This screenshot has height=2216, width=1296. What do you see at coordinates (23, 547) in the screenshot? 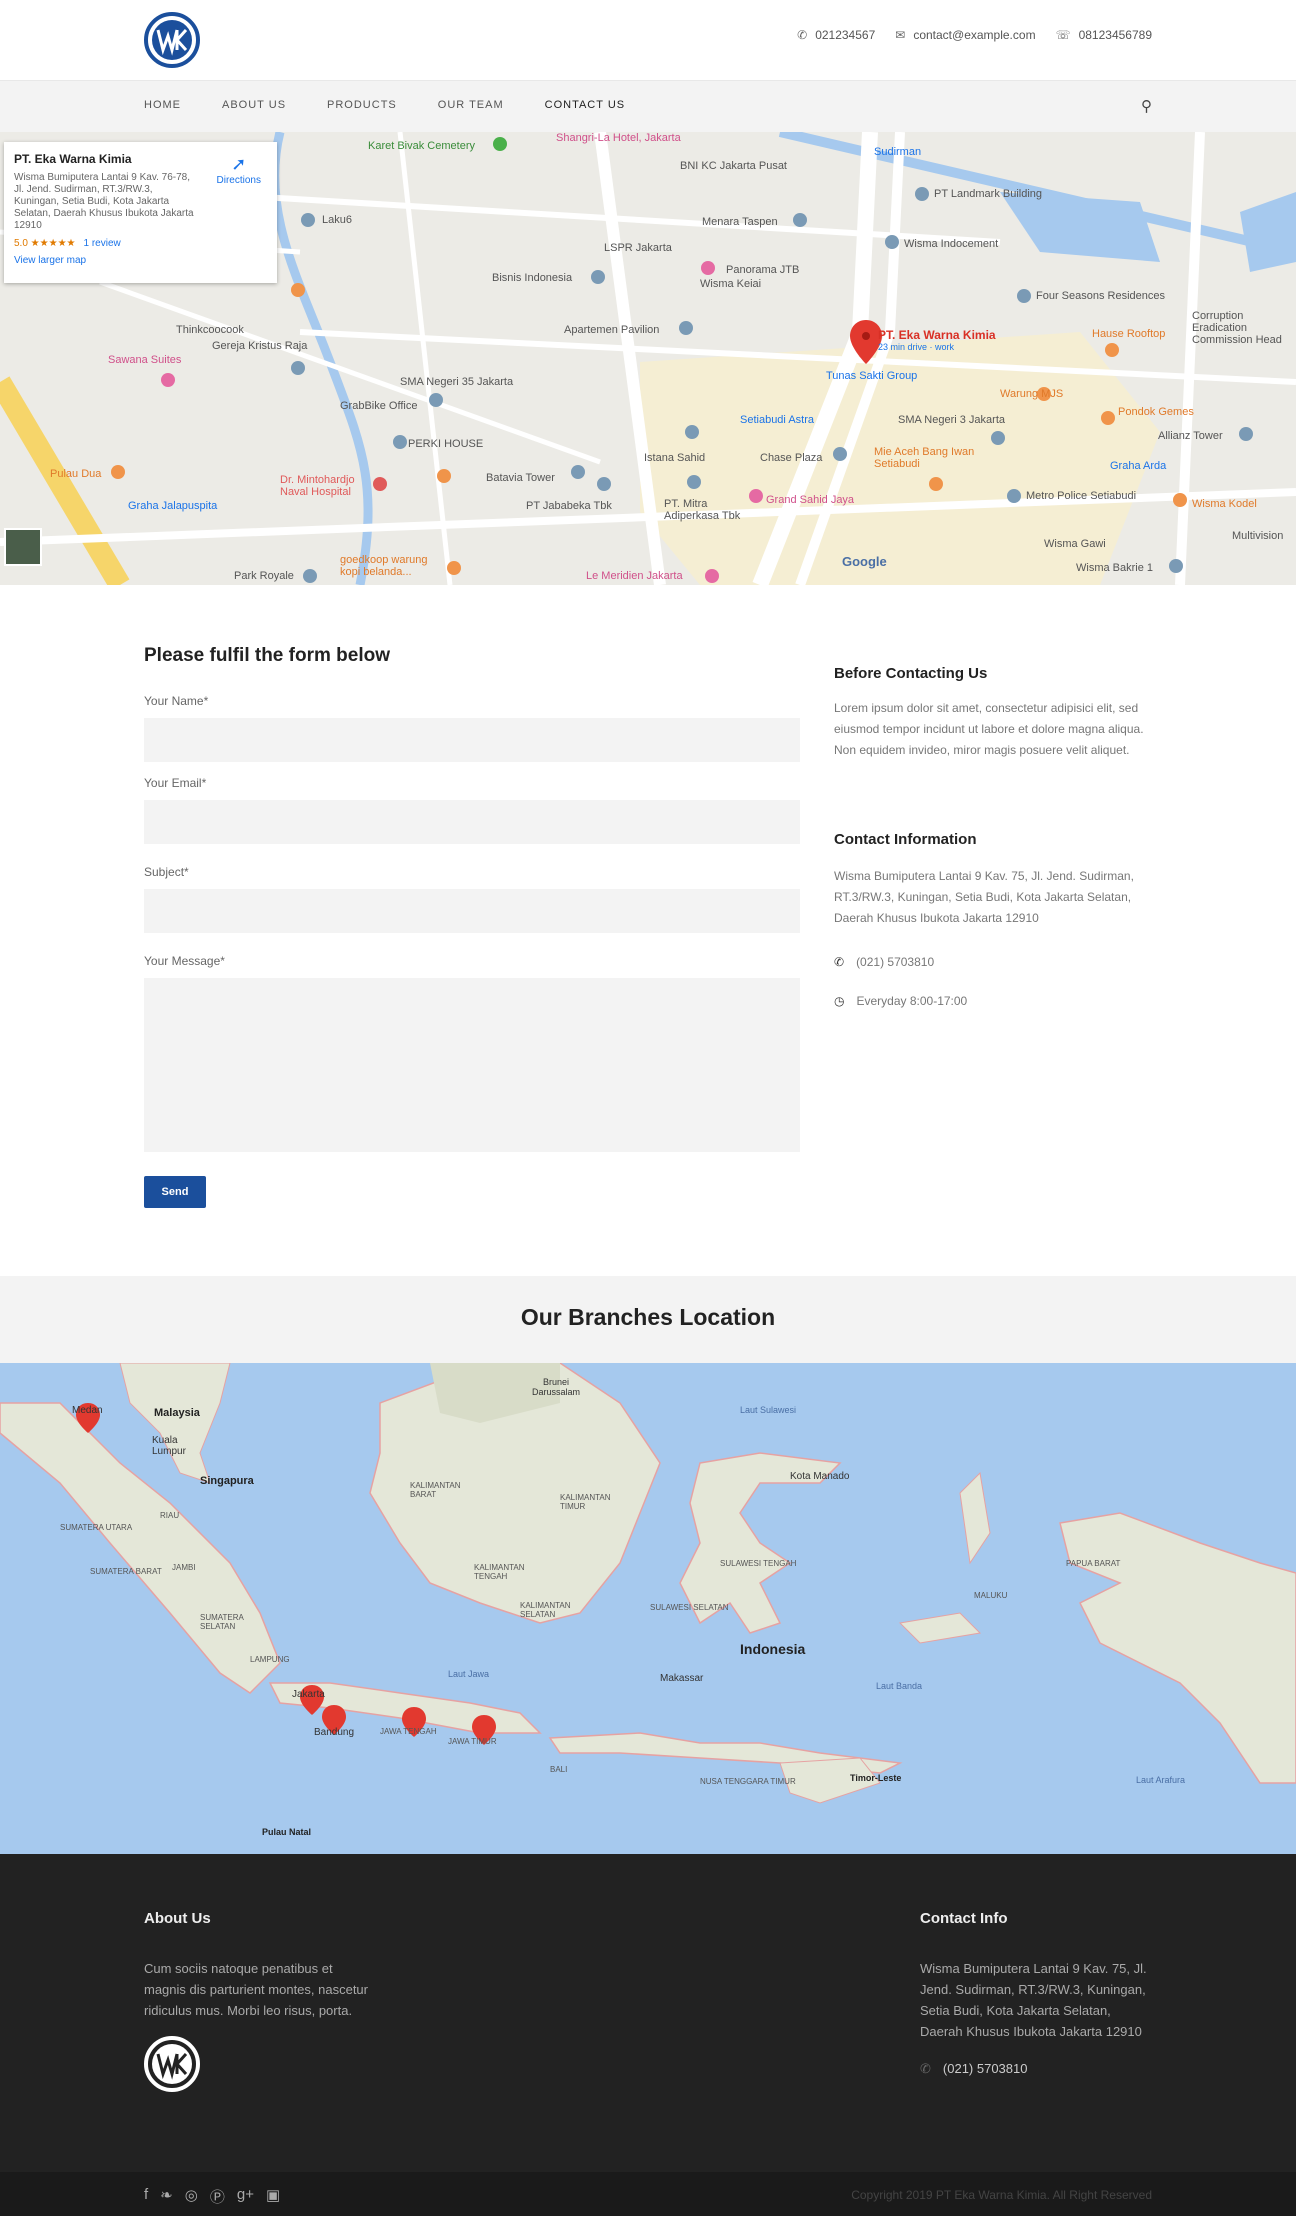
I see `satellite-toggle` at bounding box center [23, 547].